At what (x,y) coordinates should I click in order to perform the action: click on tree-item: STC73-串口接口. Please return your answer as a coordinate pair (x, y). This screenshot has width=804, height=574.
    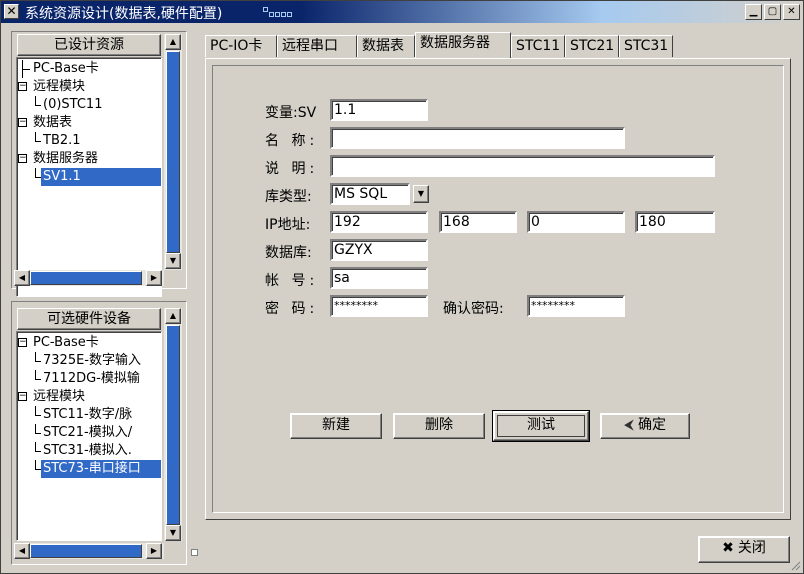
    Looking at the image, I should click on (89, 469).